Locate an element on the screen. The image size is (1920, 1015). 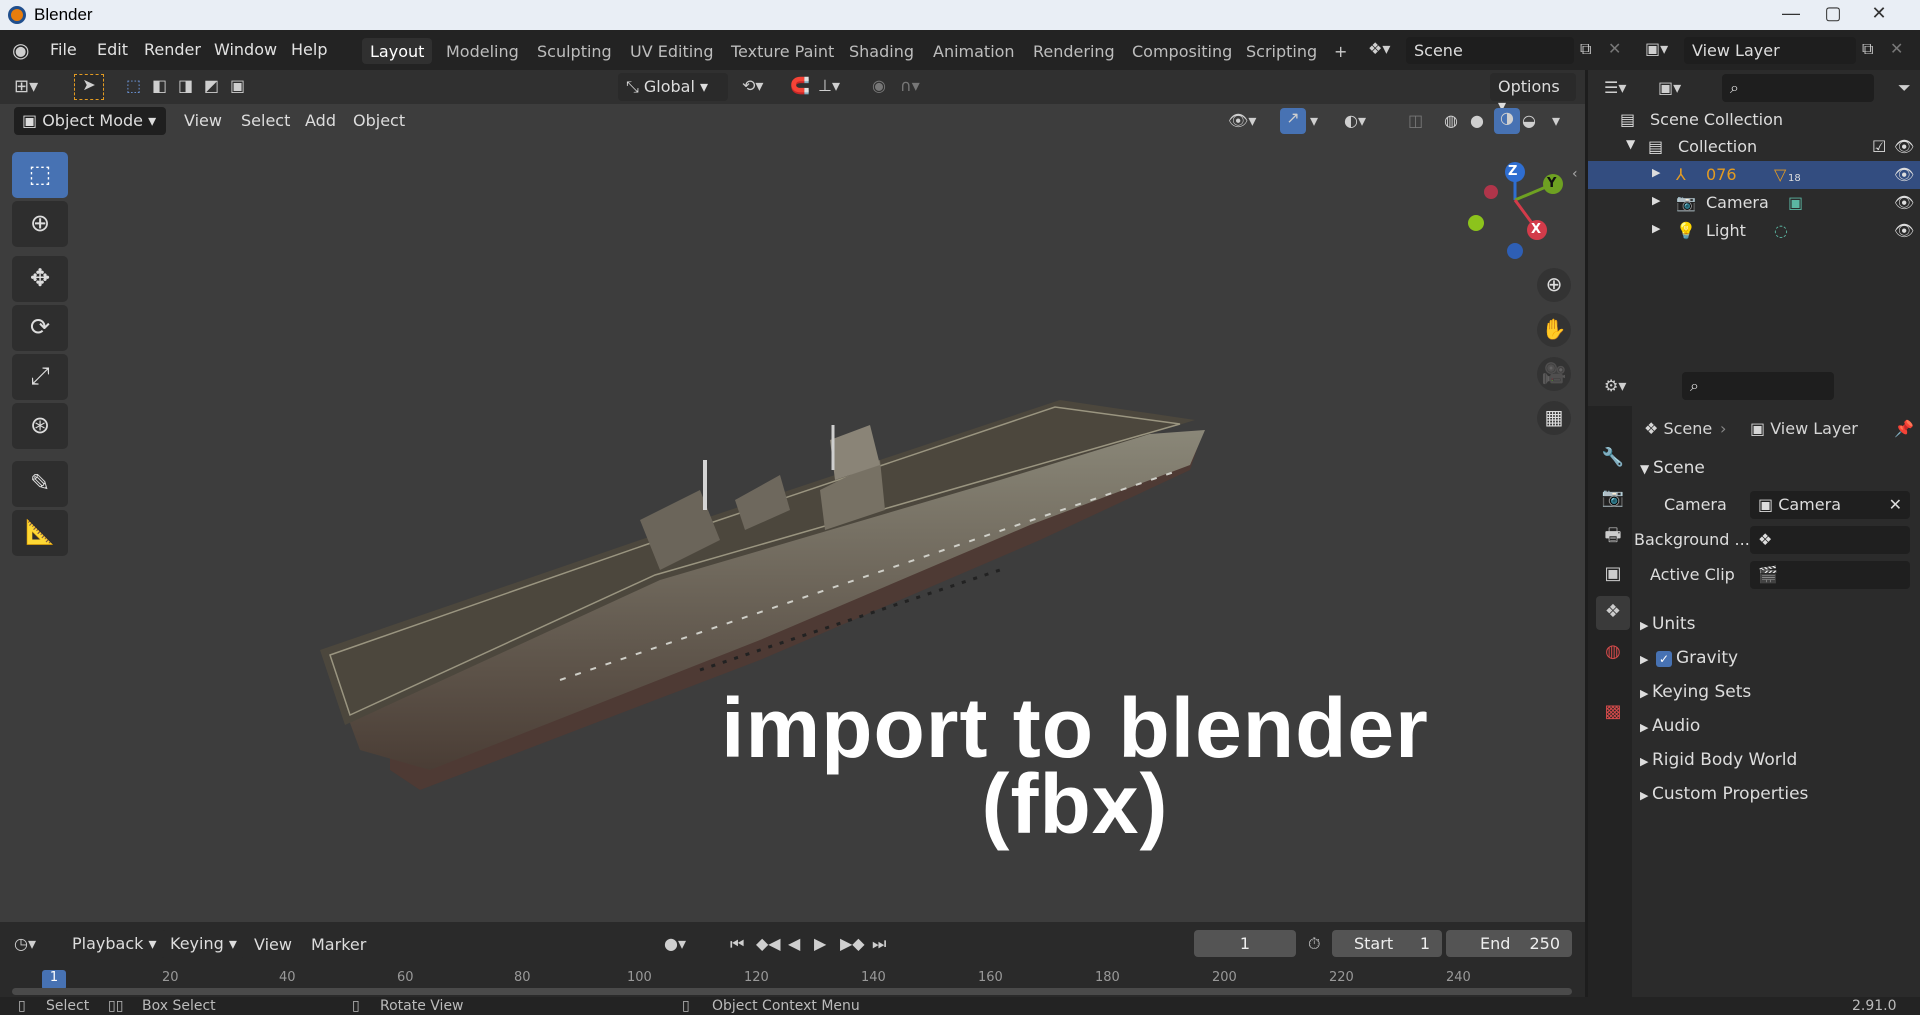
panel-gravity: ▶ ✓ Gravity is located at coordinates (1775, 663).